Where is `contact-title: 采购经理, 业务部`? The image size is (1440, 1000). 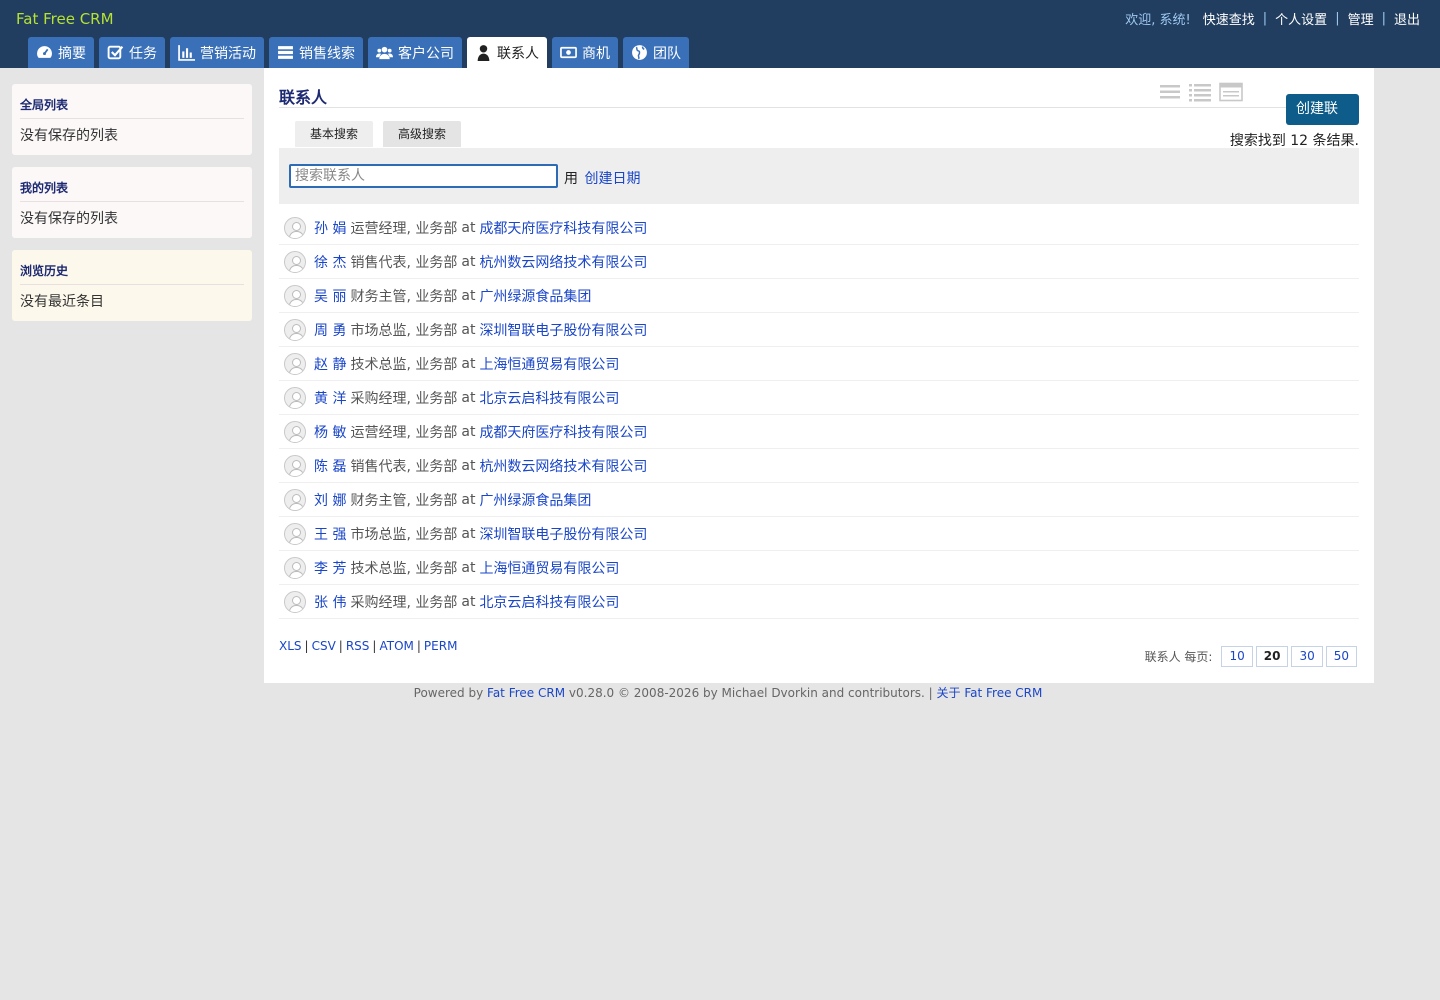
contact-title: 采购经理, 业务部 is located at coordinates (404, 398).